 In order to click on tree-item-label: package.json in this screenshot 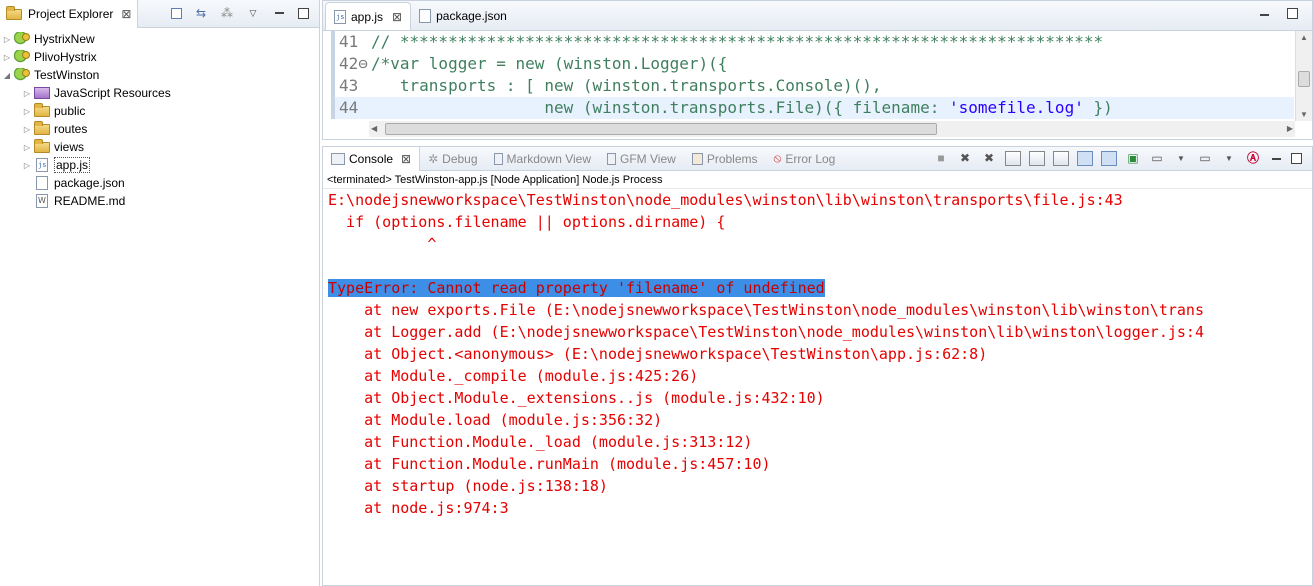, I will do `click(89, 183)`.